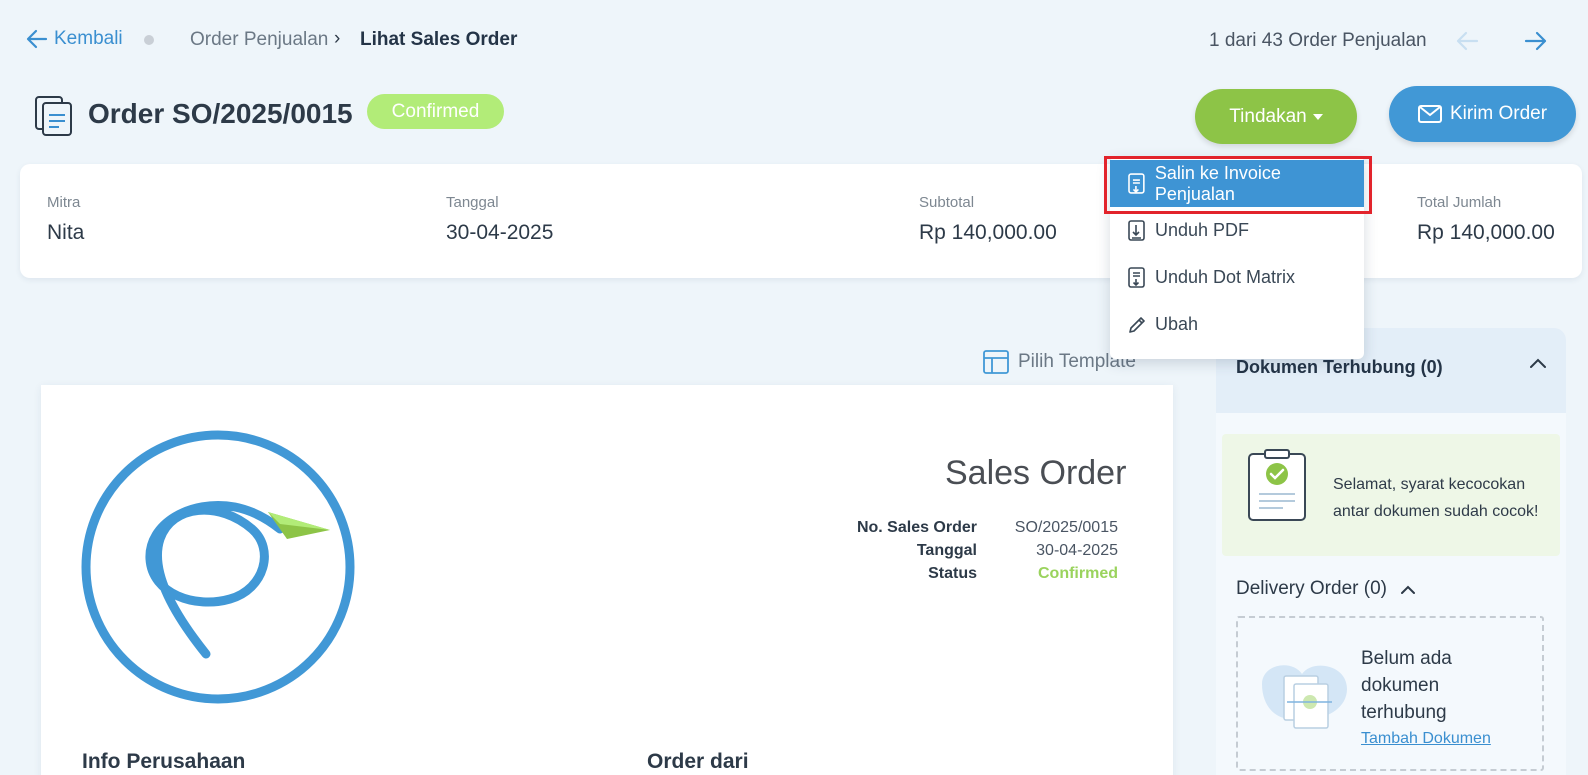  I want to click on highlight-box, so click(1238, 185).